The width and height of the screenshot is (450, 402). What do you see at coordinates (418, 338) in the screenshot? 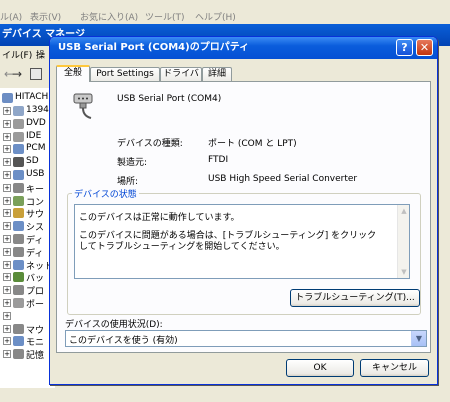
I see `chevron-down-icon: ▼` at bounding box center [418, 338].